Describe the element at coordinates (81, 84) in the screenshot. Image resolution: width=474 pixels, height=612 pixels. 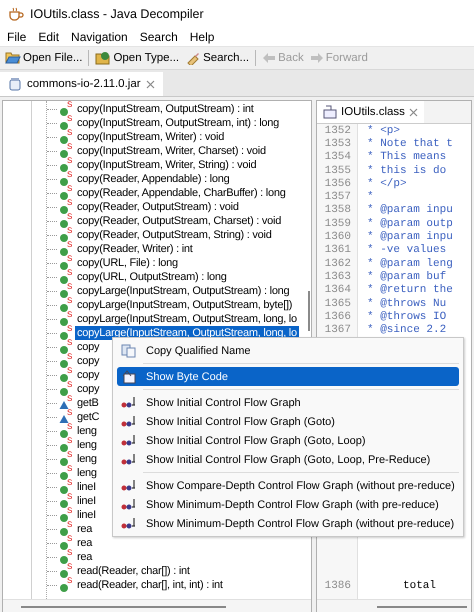
I see `file-tab: commons-io-2.11.0.jar` at that location.